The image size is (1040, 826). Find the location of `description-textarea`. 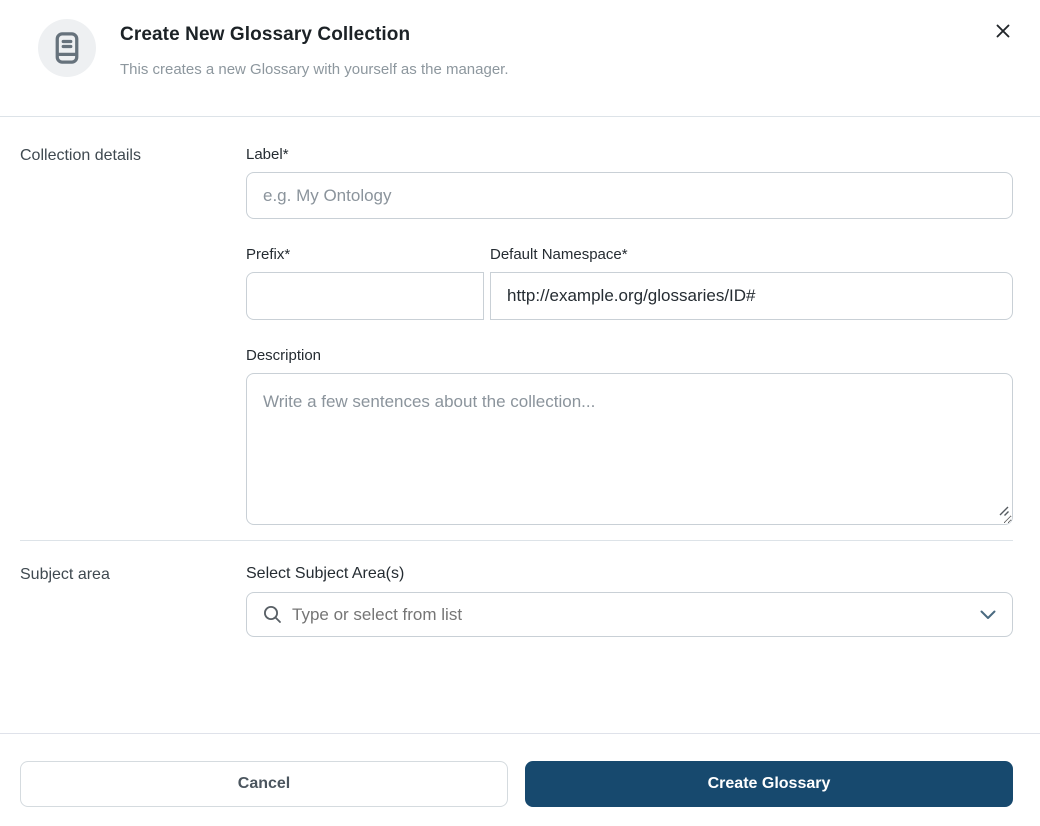

description-textarea is located at coordinates (629, 449).